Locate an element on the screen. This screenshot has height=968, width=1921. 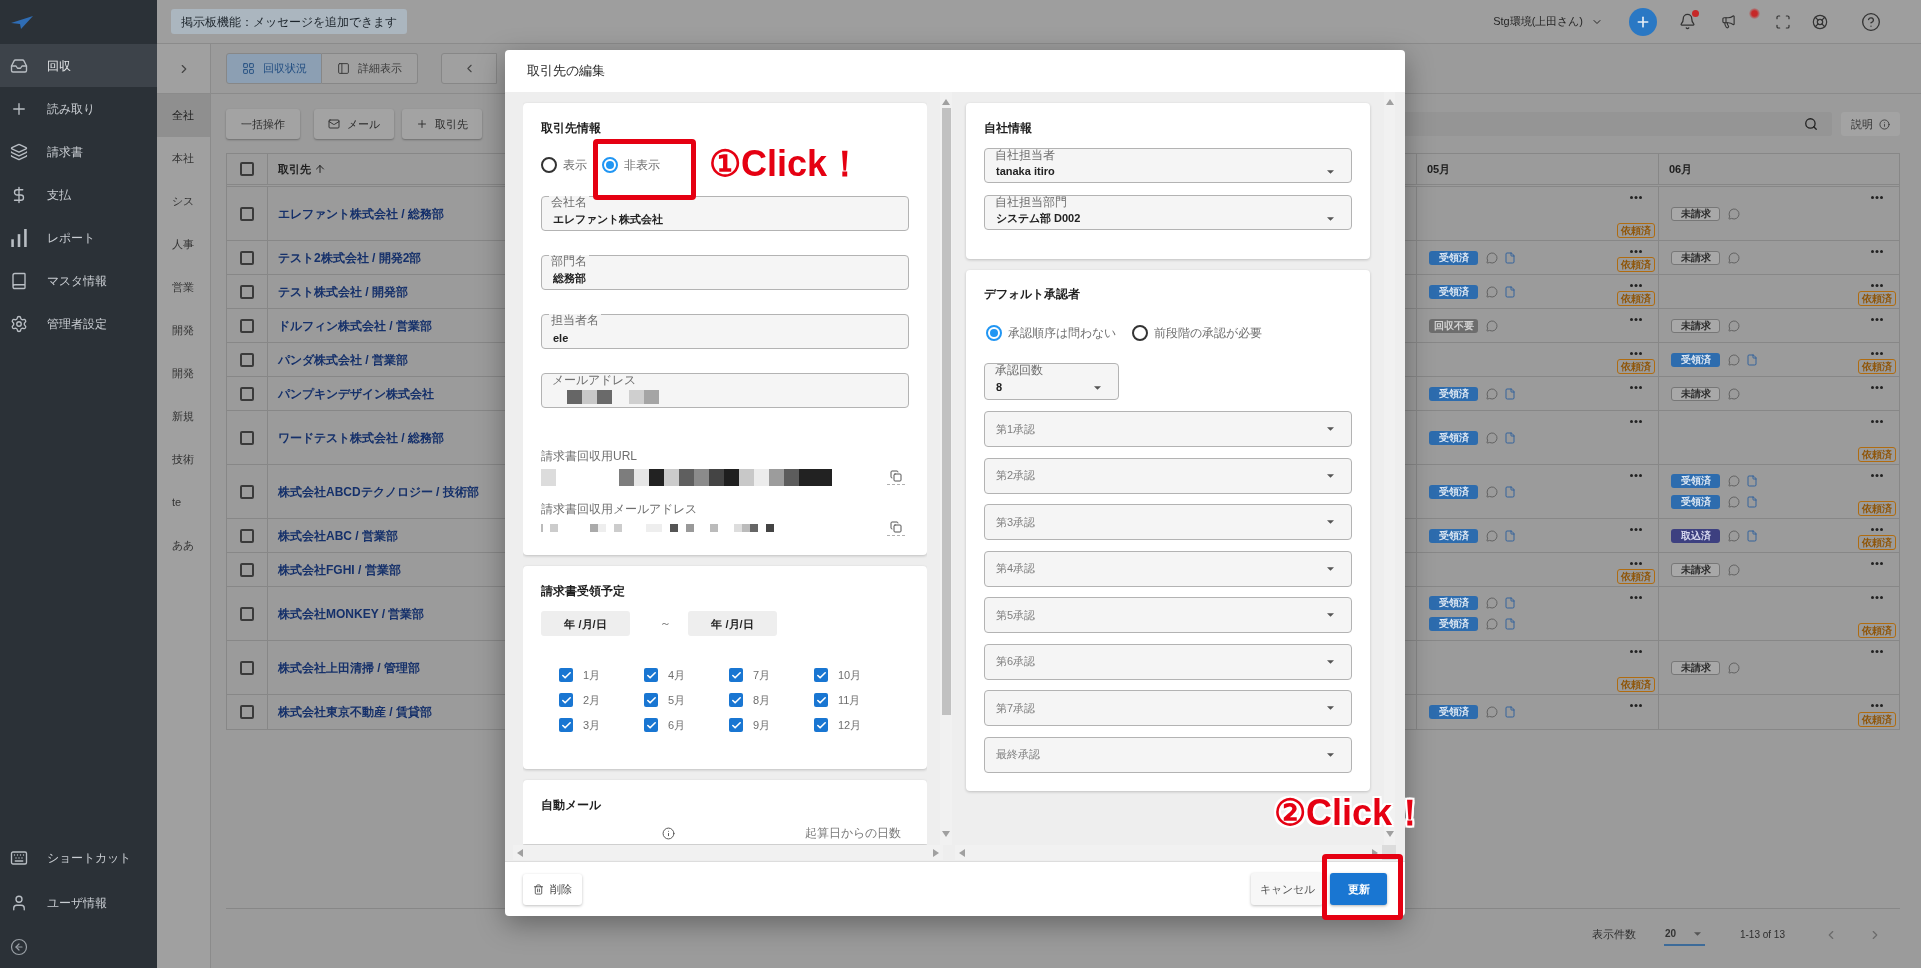
company-link: パンプキンデザイン株式会社 is located at coordinates (356, 393).